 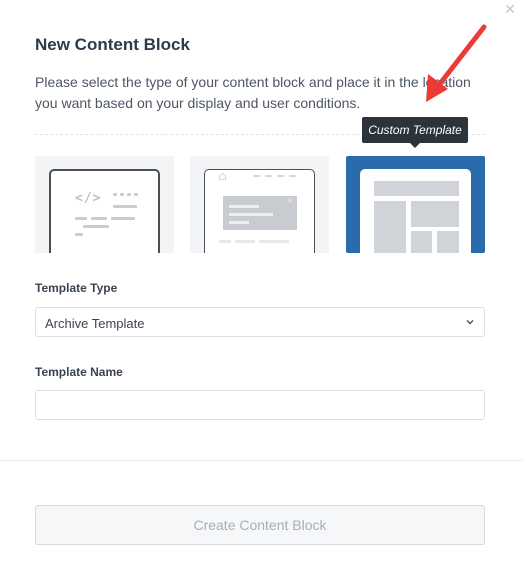 I want to click on popup-window-icon: ✕, so click(x=259, y=211).